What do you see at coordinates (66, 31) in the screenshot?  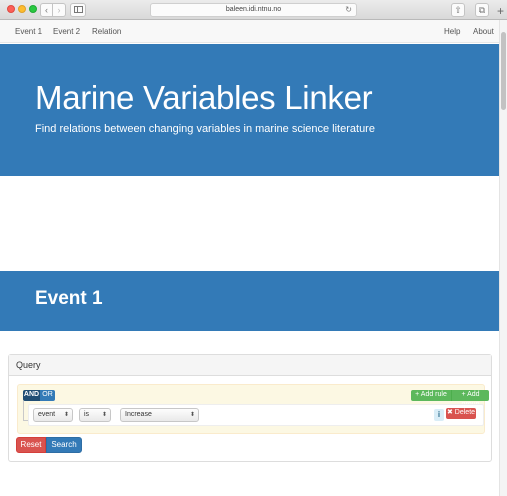 I see `nav-link-event-2: Event 2` at bounding box center [66, 31].